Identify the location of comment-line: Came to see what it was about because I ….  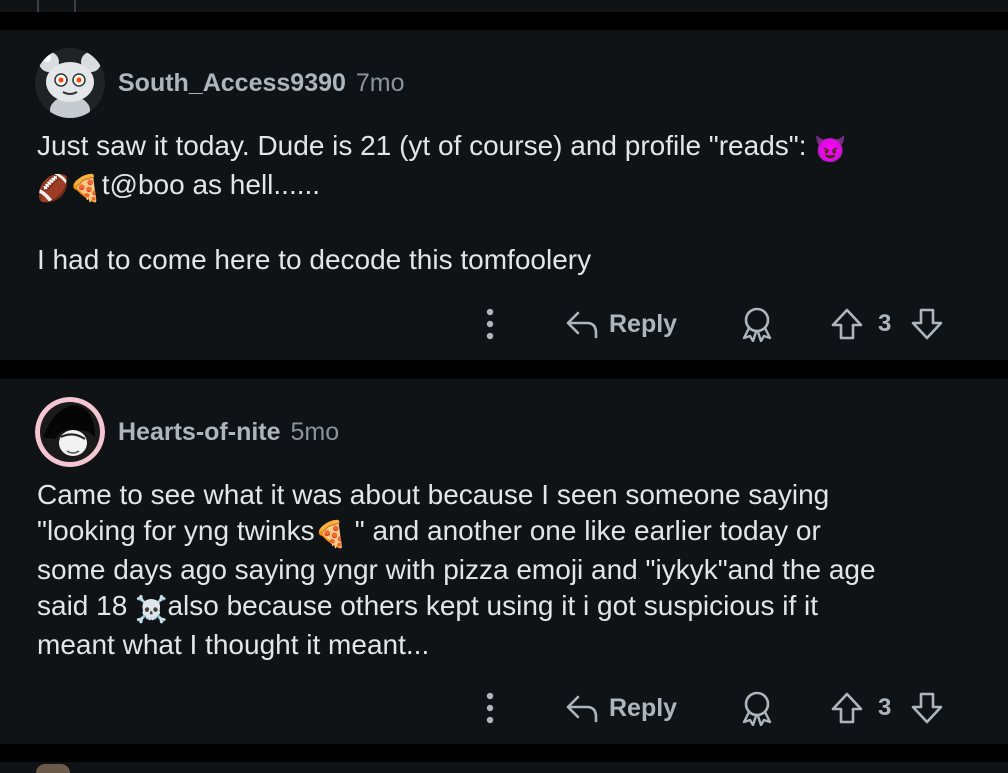
(433, 494).